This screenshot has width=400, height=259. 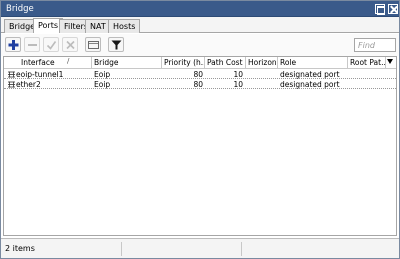 I want to click on toolbar, so click(x=200, y=45).